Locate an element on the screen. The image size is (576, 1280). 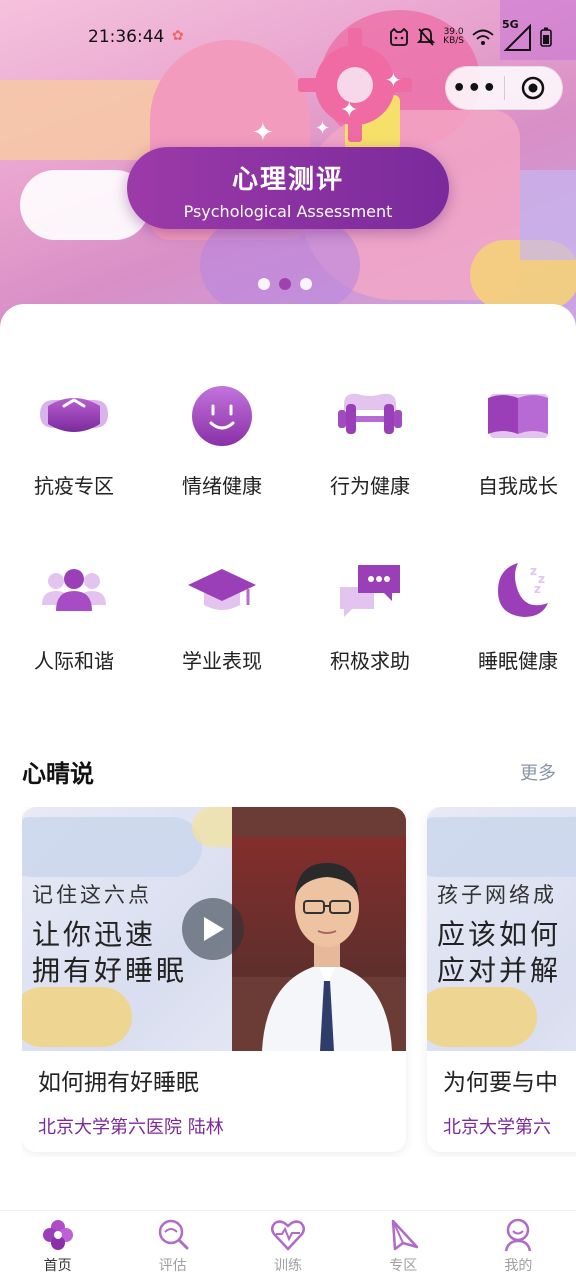
tab-label: 我的 is located at coordinates (518, 1266).